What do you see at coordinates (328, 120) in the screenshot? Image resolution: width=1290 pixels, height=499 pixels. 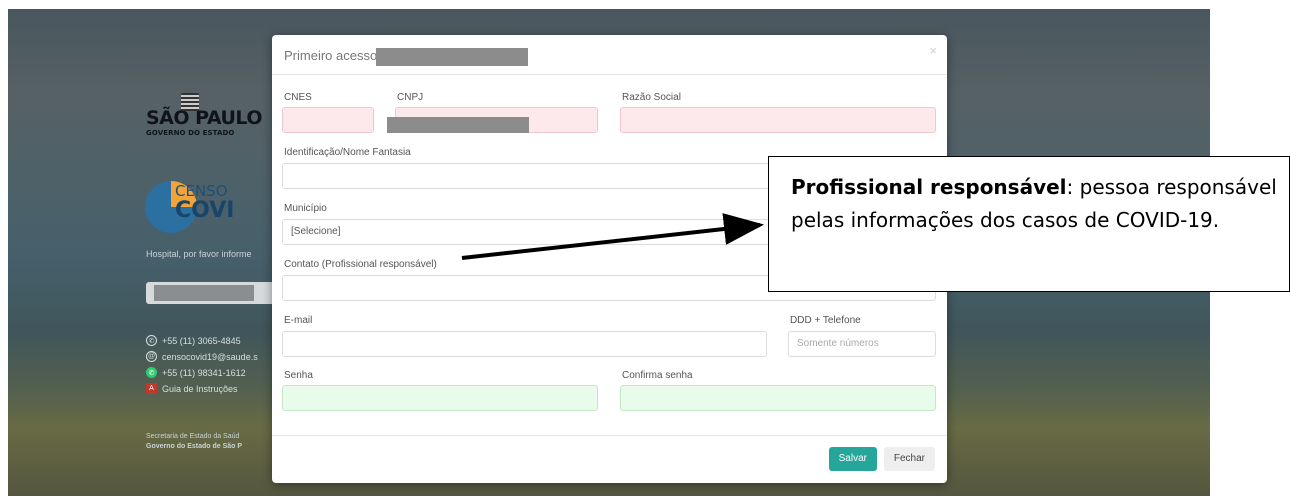 I see `cnes-input` at bounding box center [328, 120].